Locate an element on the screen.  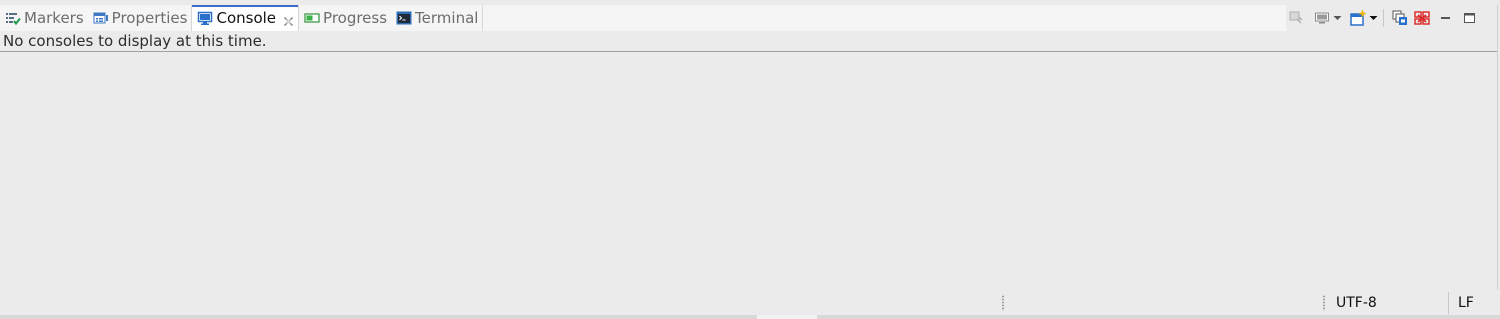
status-bar: UTF-8 LF is located at coordinates (750, 302).